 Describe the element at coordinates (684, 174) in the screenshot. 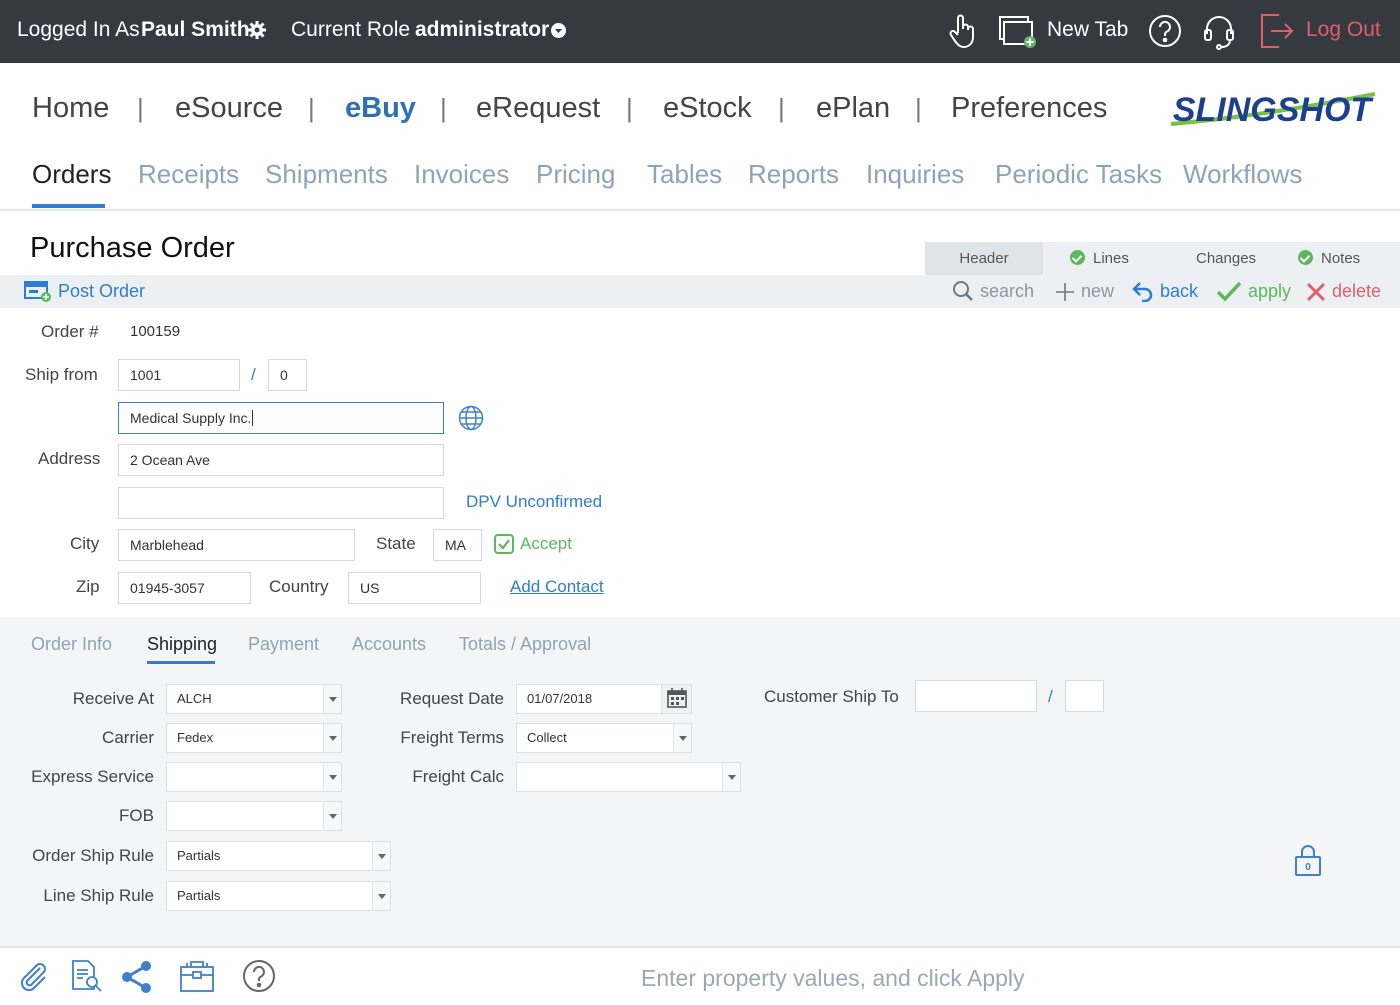

I see `tab-tables: Tables` at that location.